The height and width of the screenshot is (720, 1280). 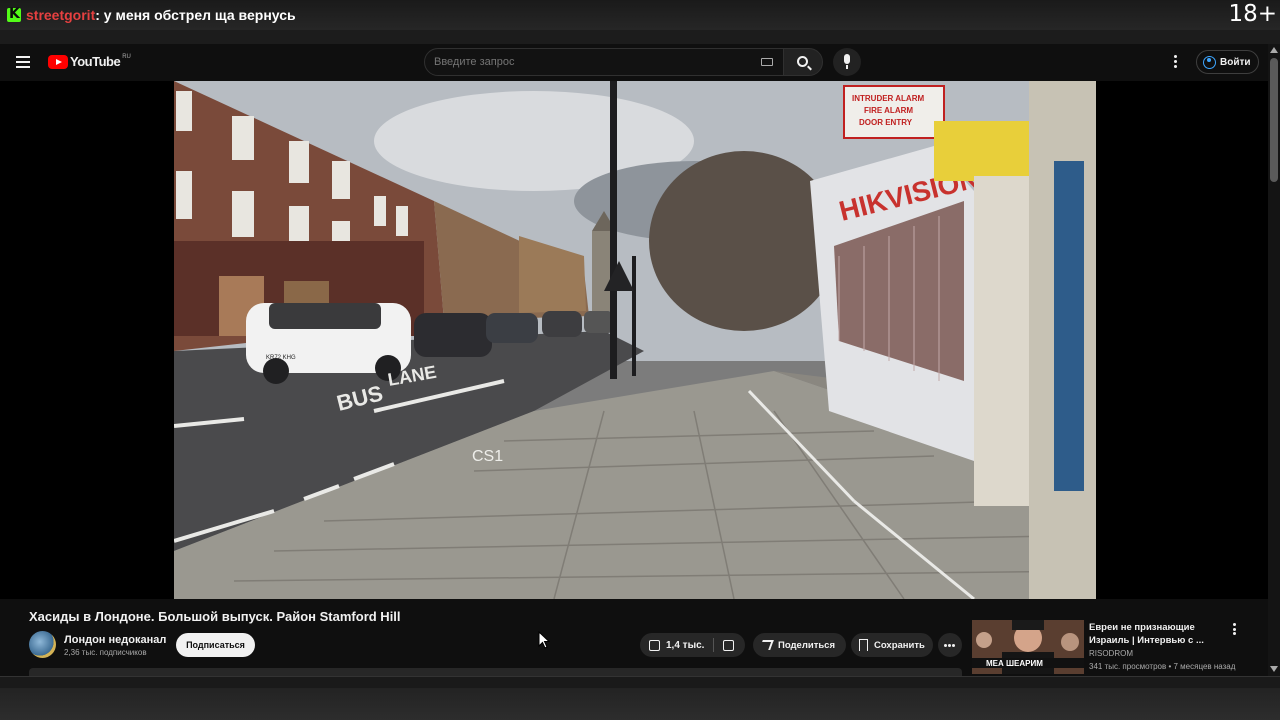 I want to click on cycle-marking: CS1, so click(x=487, y=456).